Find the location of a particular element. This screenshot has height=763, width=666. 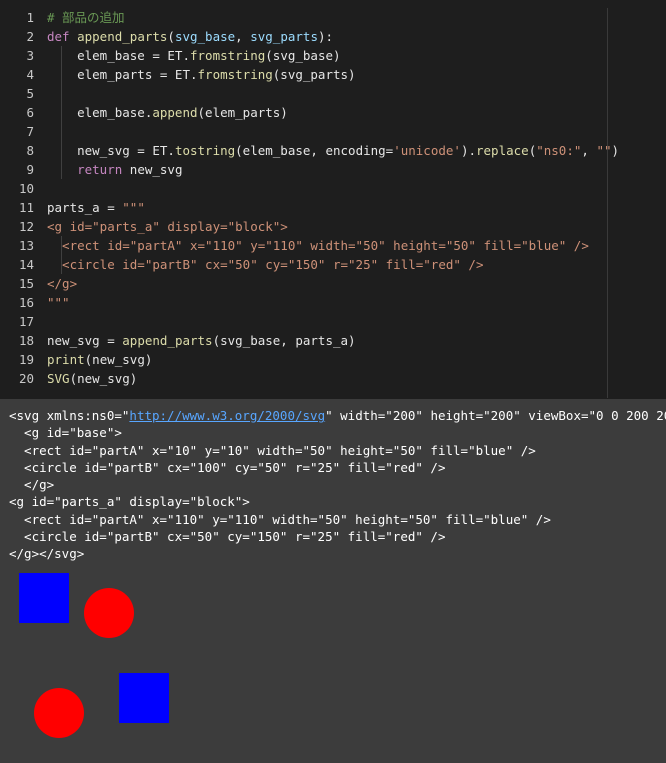

code-token: ( is located at coordinates (171, 36).